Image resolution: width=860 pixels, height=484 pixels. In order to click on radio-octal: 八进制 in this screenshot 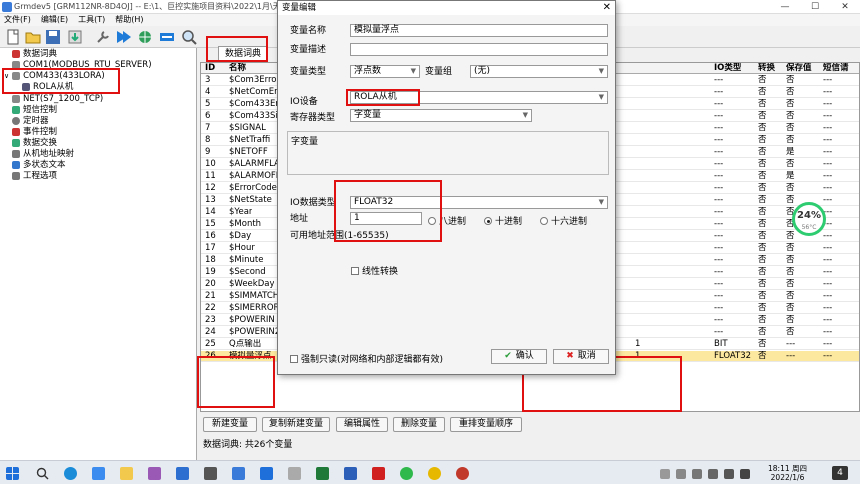, I will do `click(447, 220)`.